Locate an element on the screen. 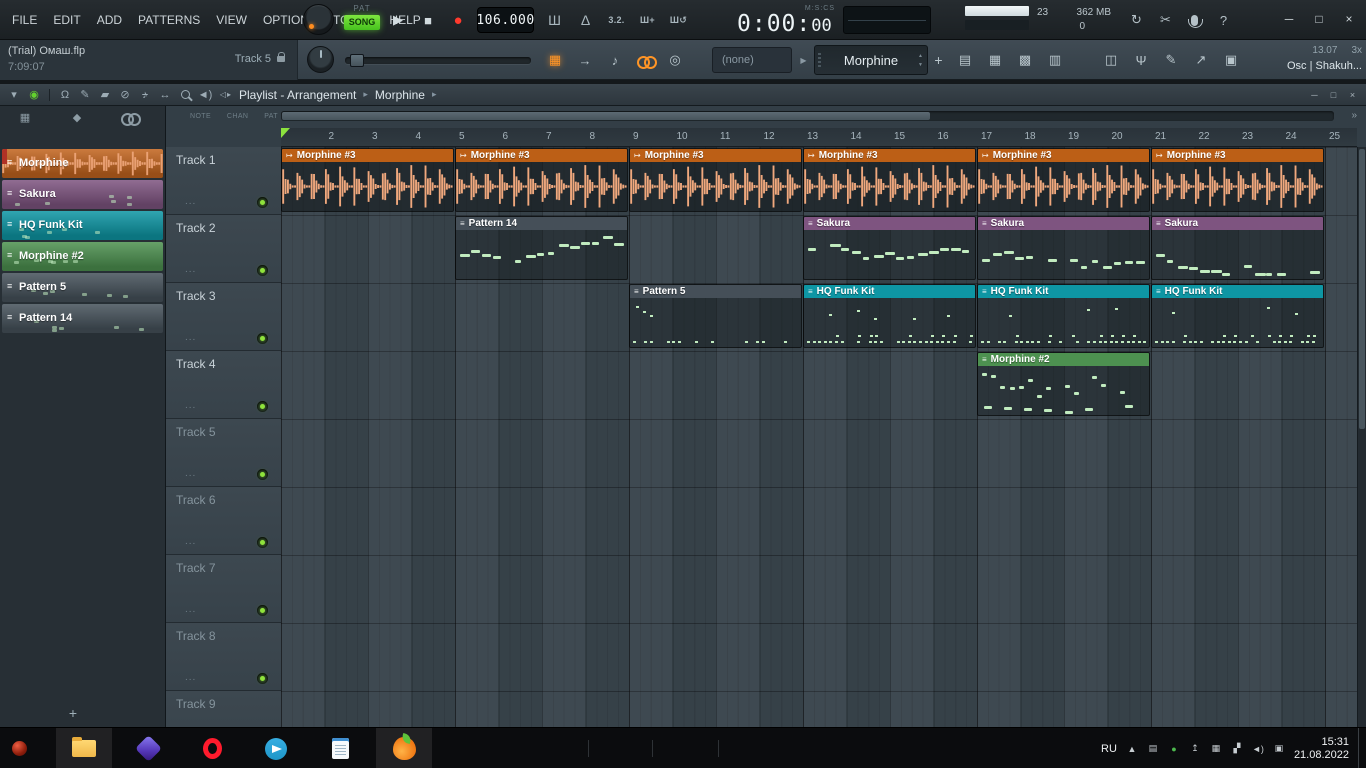  kick-icon: ◎ is located at coordinates (675, 60).